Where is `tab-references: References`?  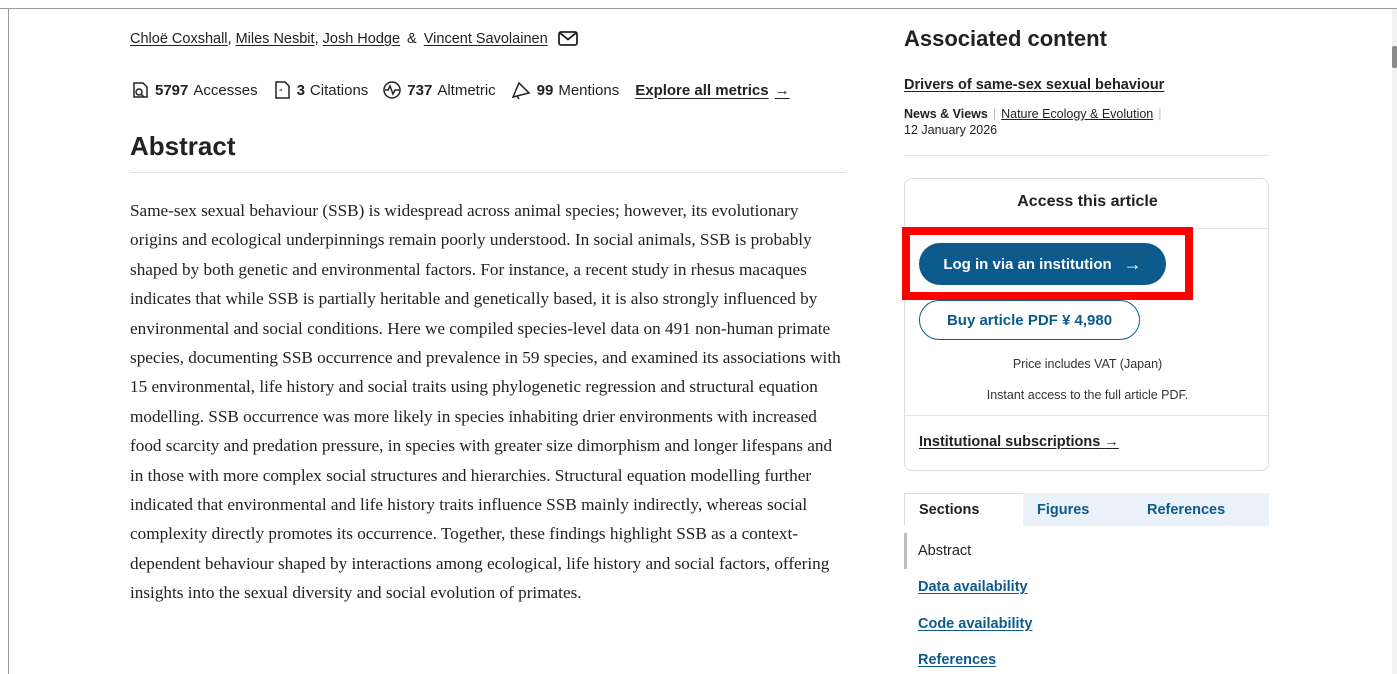 tab-references: References is located at coordinates (1201, 509).